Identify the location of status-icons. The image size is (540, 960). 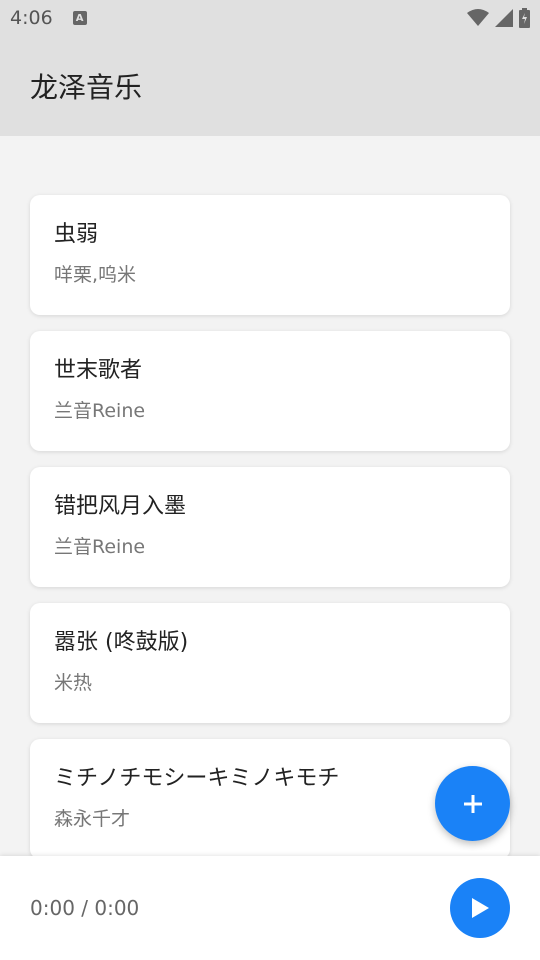
(498, 18).